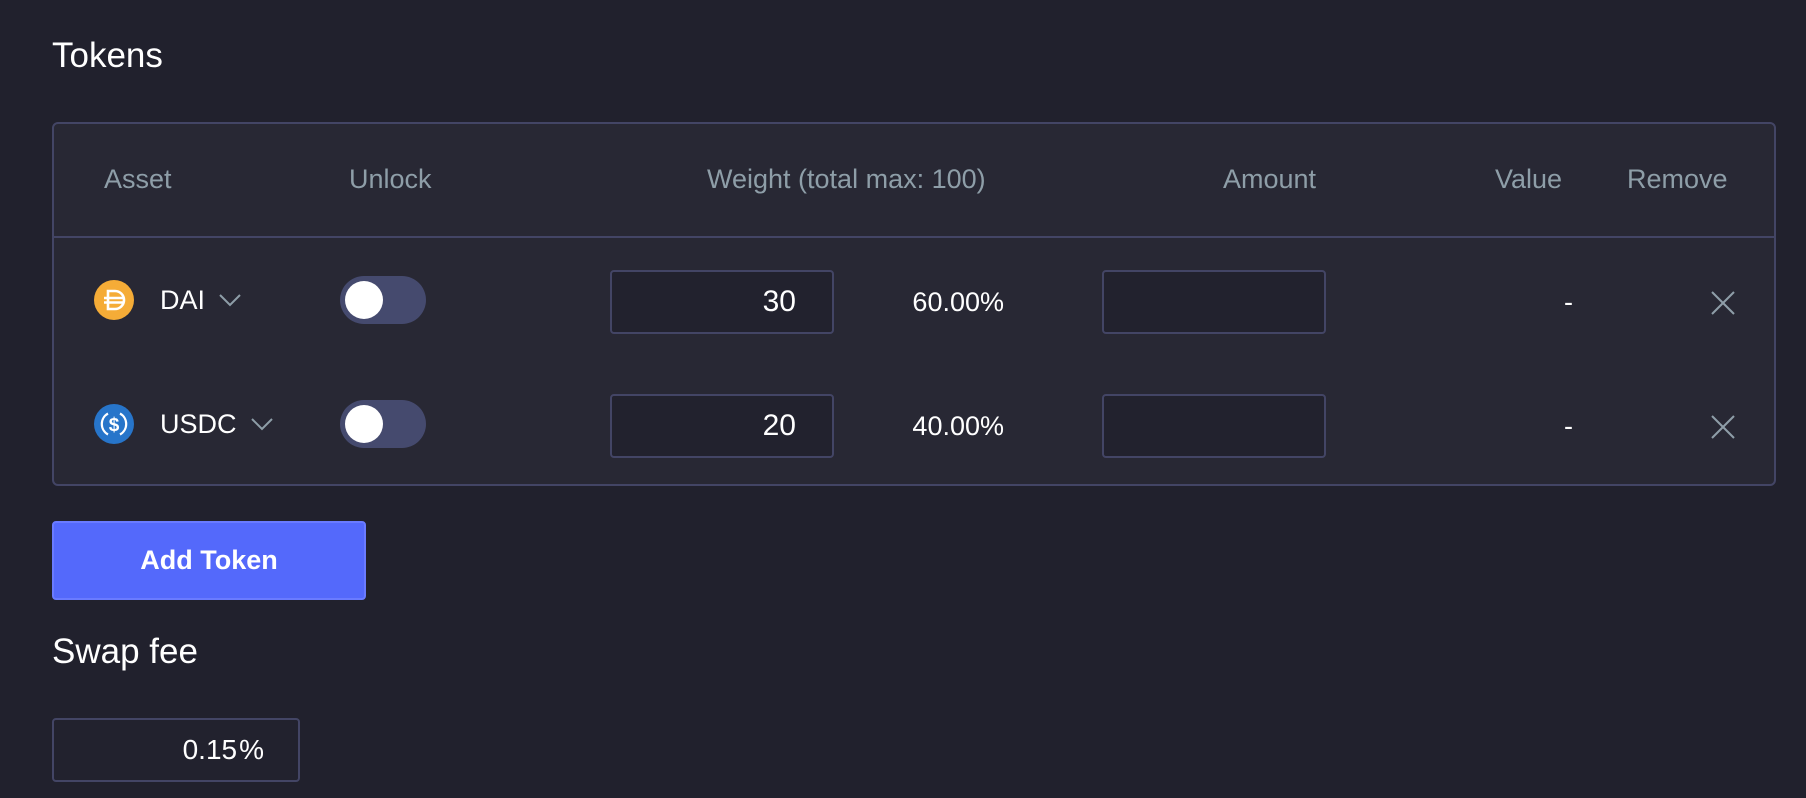 Image resolution: width=1806 pixels, height=798 pixels. Describe the element at coordinates (183, 299) in the screenshot. I see `token-symbol: DAI` at that location.